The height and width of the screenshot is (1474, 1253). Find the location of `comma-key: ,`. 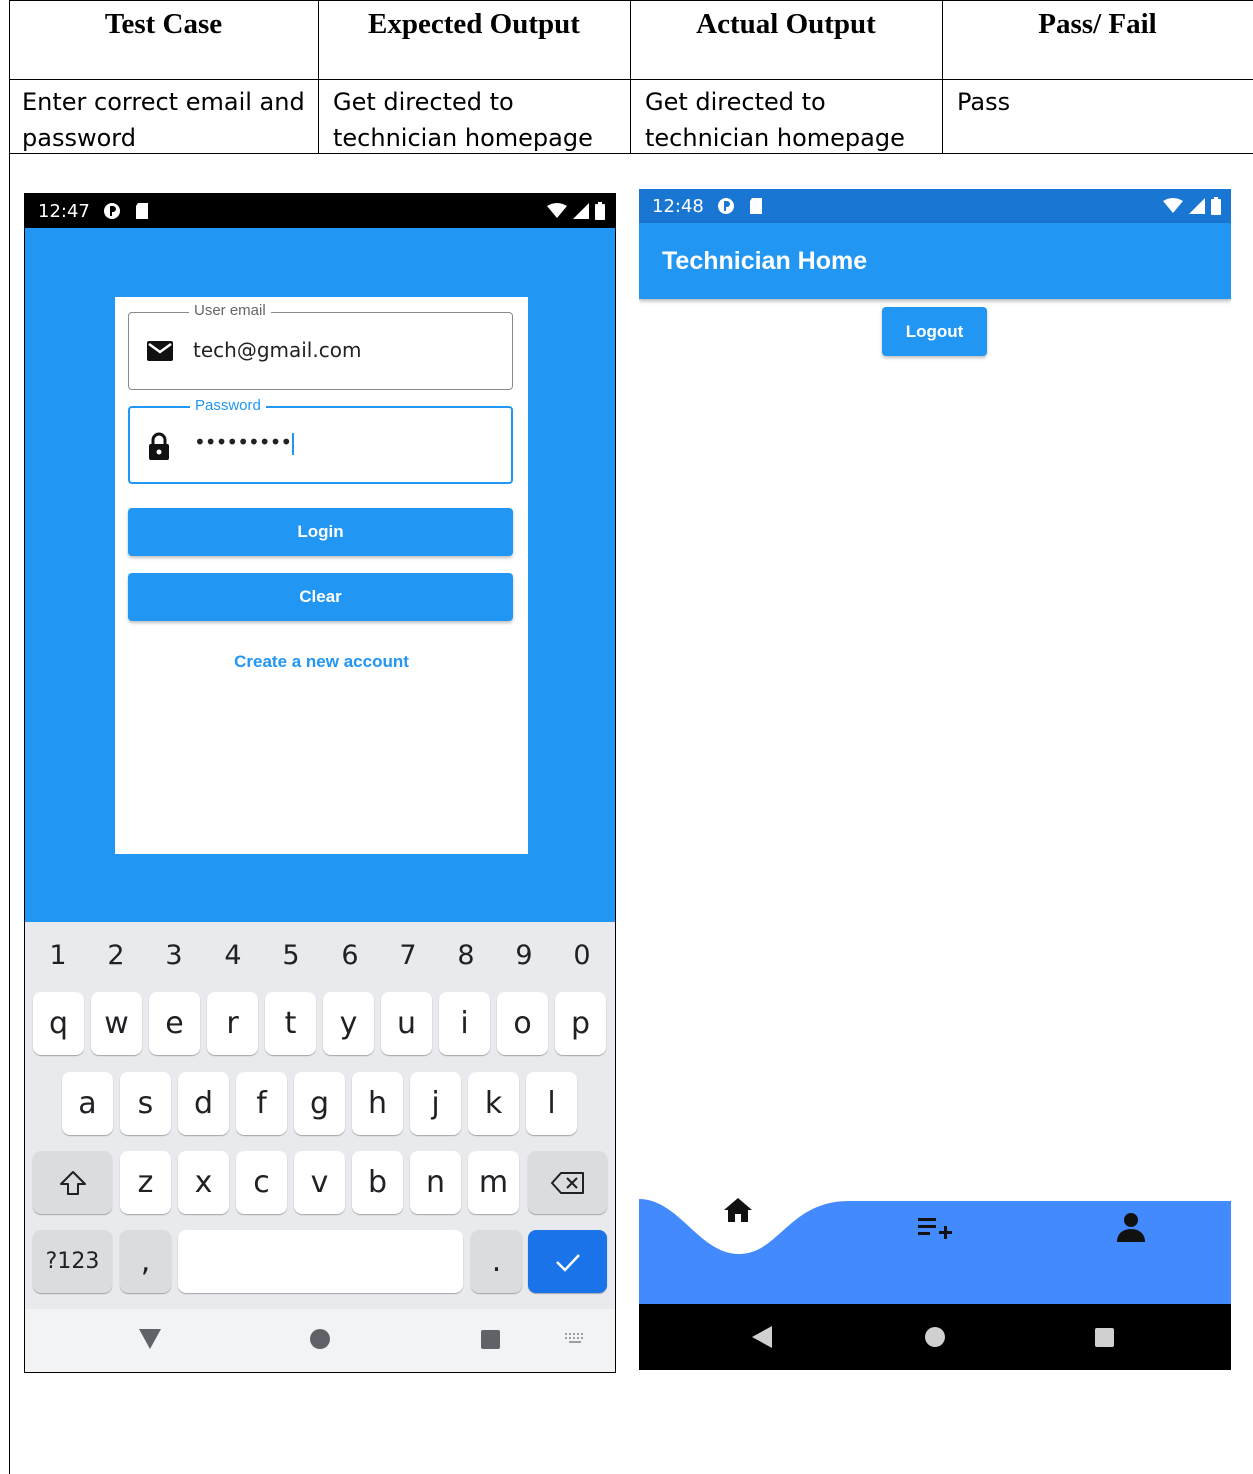

comma-key: , is located at coordinates (145, 1261).